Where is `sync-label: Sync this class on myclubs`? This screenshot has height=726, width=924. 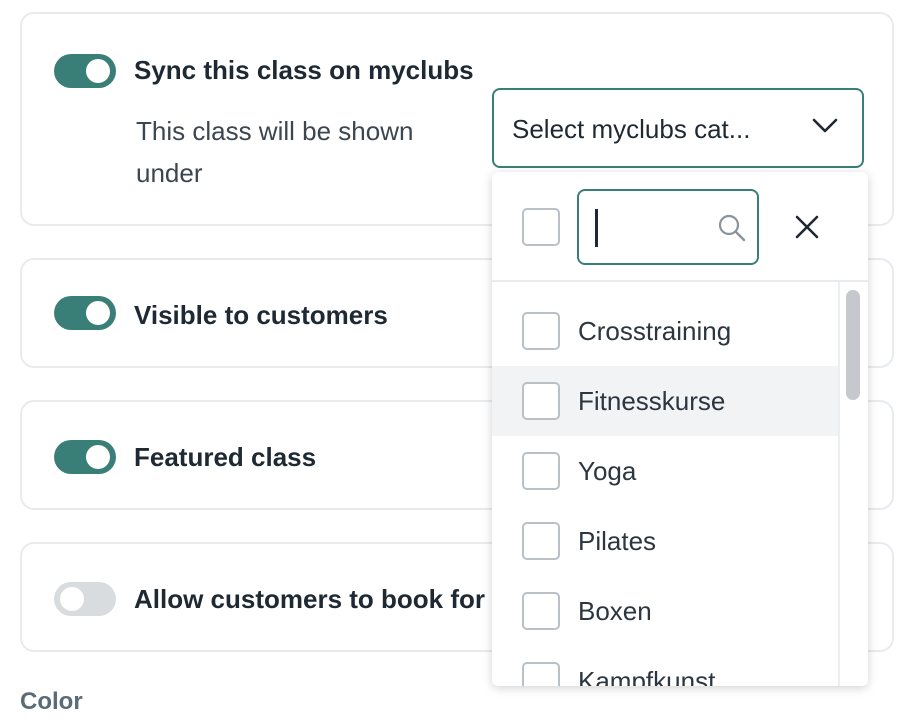
sync-label: Sync this class on myclubs is located at coordinates (304, 70).